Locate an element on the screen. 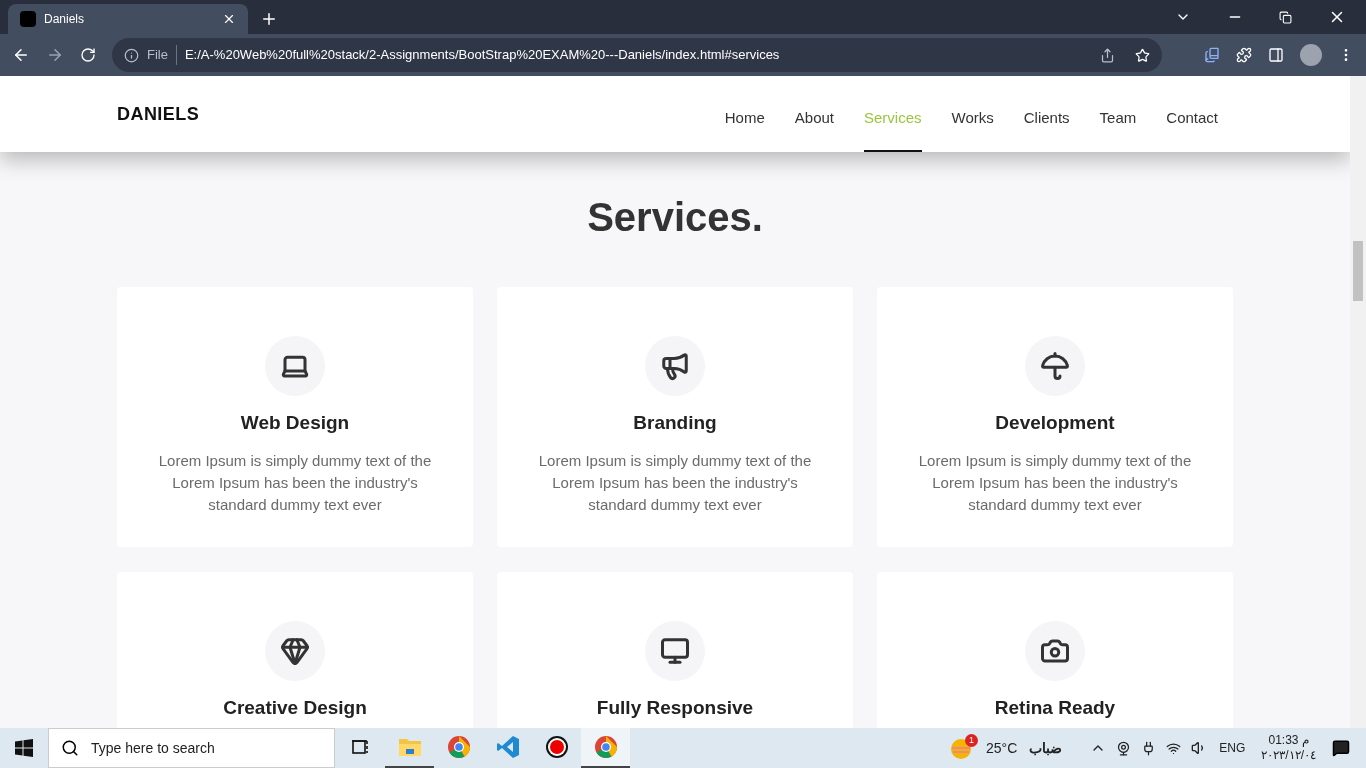 This screenshot has width=1366, height=768. nav-link: About is located at coordinates (814, 118).